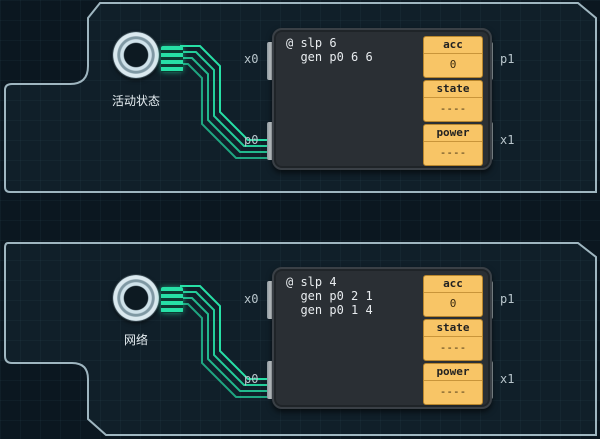 This screenshot has height=439, width=600. I want to click on sensor-label: 网络, so click(135, 340).